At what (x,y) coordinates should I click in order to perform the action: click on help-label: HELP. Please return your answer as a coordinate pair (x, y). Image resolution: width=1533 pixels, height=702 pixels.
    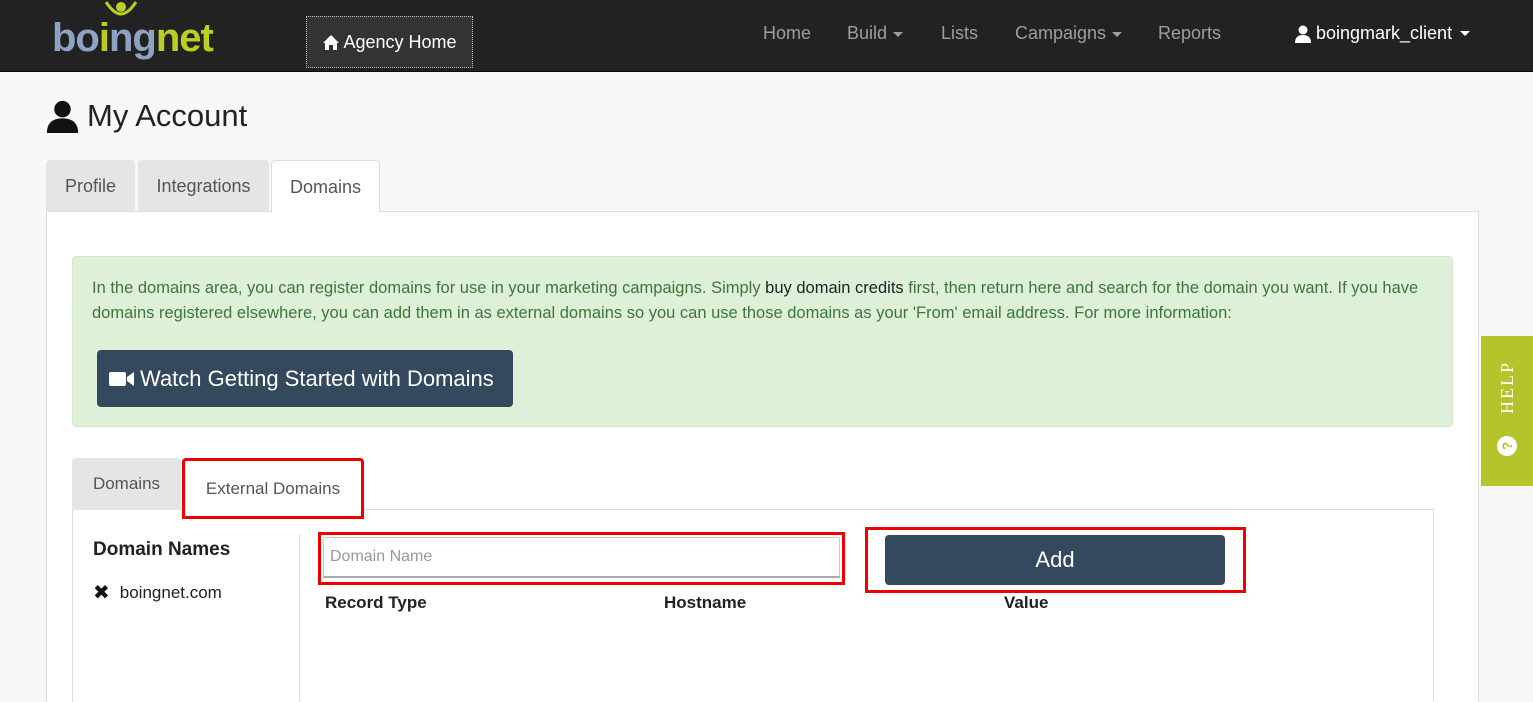
    Looking at the image, I should click on (1506, 387).